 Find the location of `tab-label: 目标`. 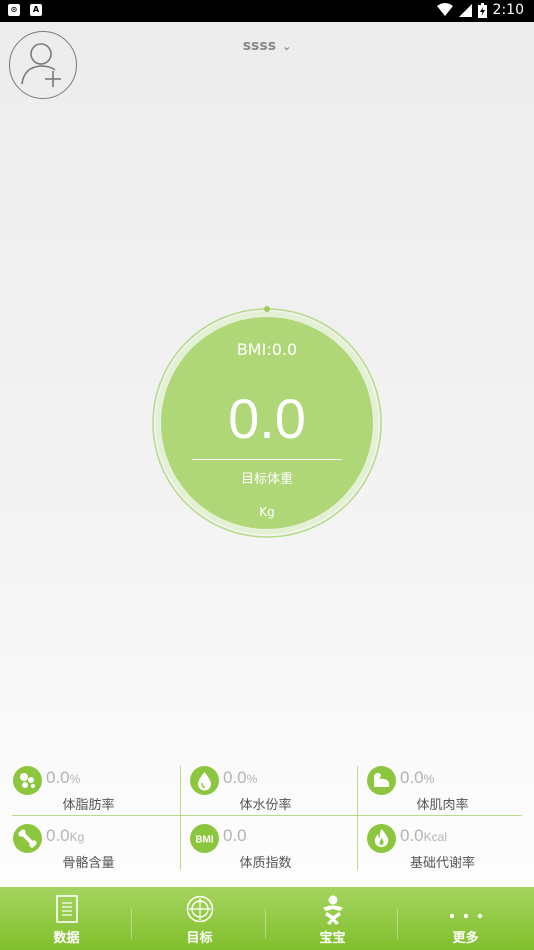

tab-label: 目标 is located at coordinates (199, 938).